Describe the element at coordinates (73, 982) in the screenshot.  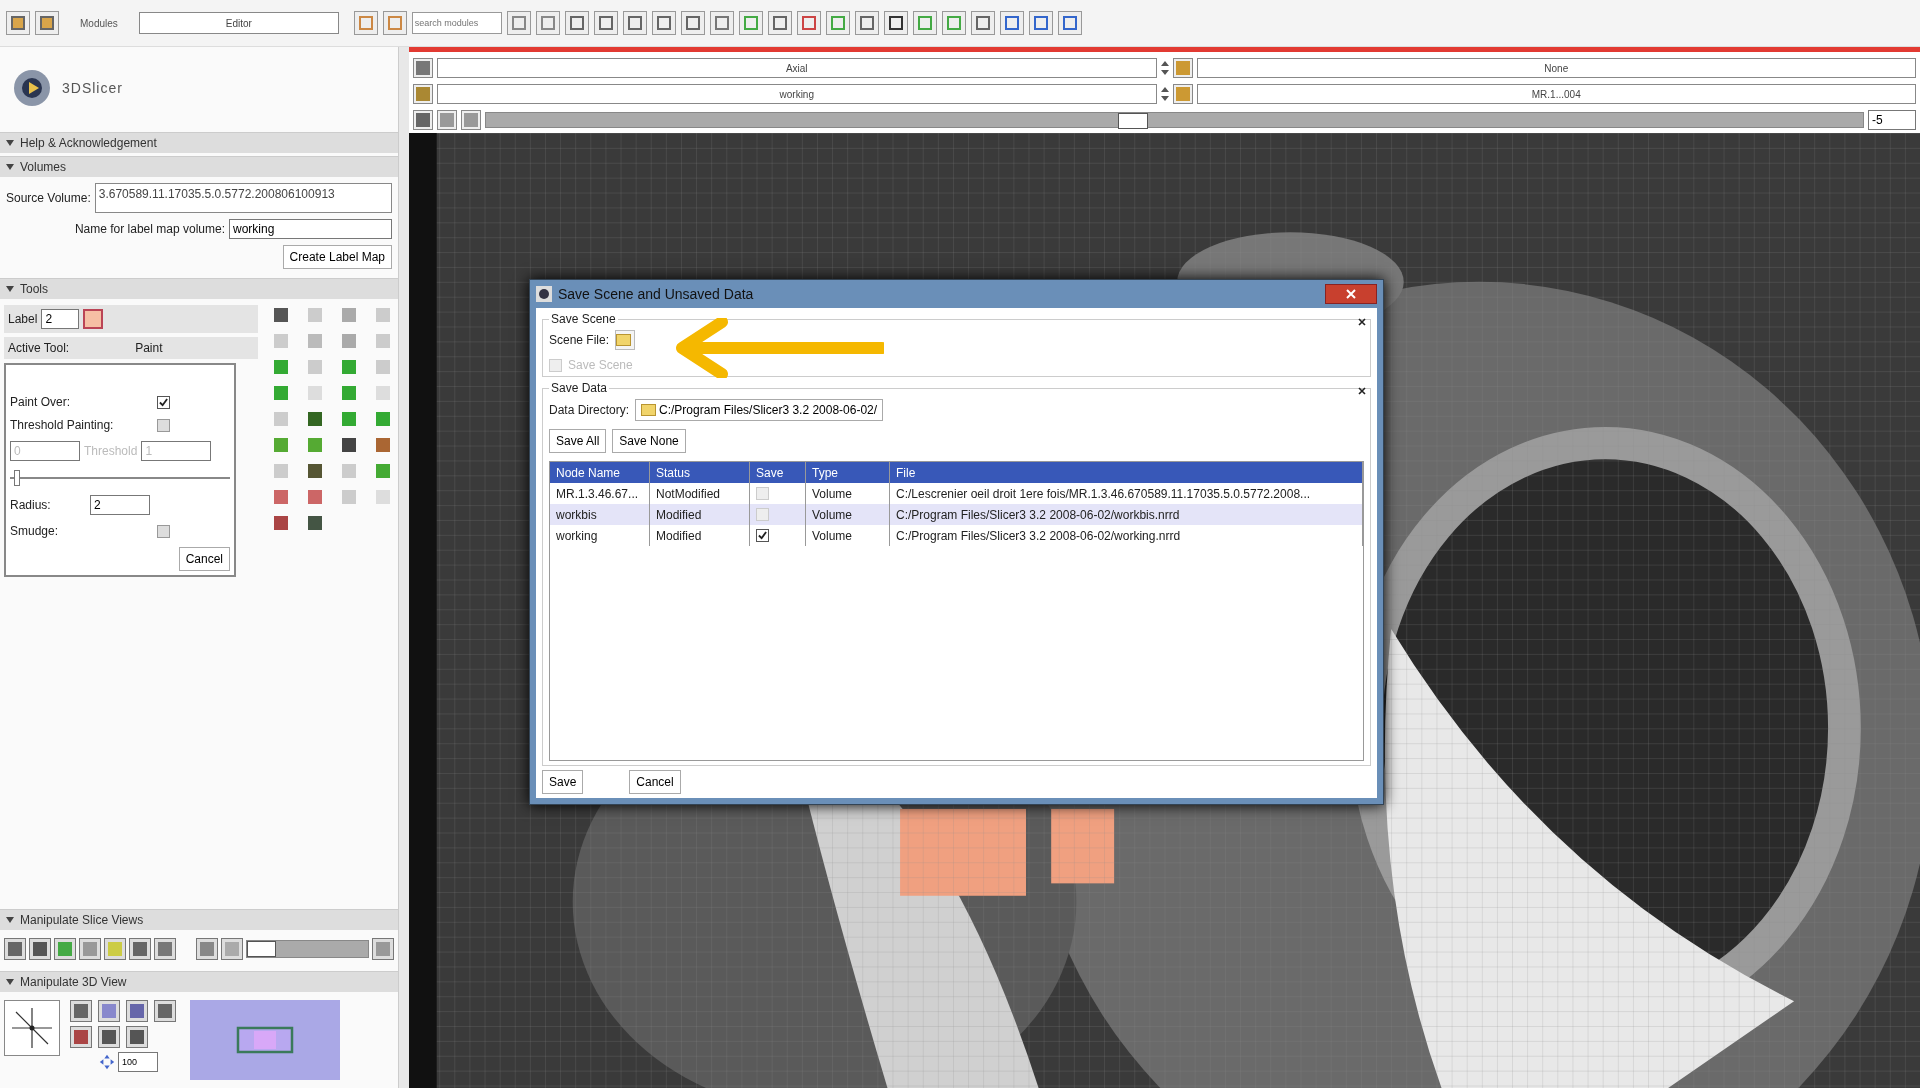
I see `section-header: Manipulate 3D View` at that location.